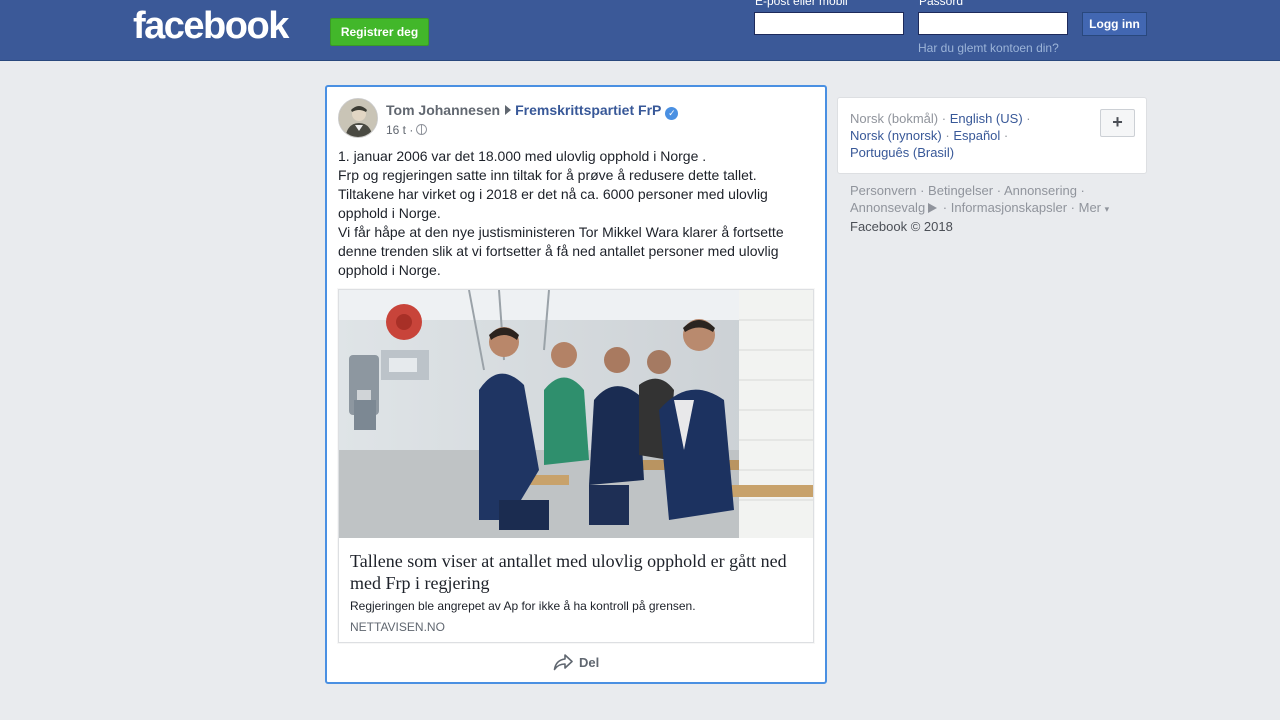  What do you see at coordinates (1117, 123) in the screenshot?
I see `more-languages-button: +` at bounding box center [1117, 123].